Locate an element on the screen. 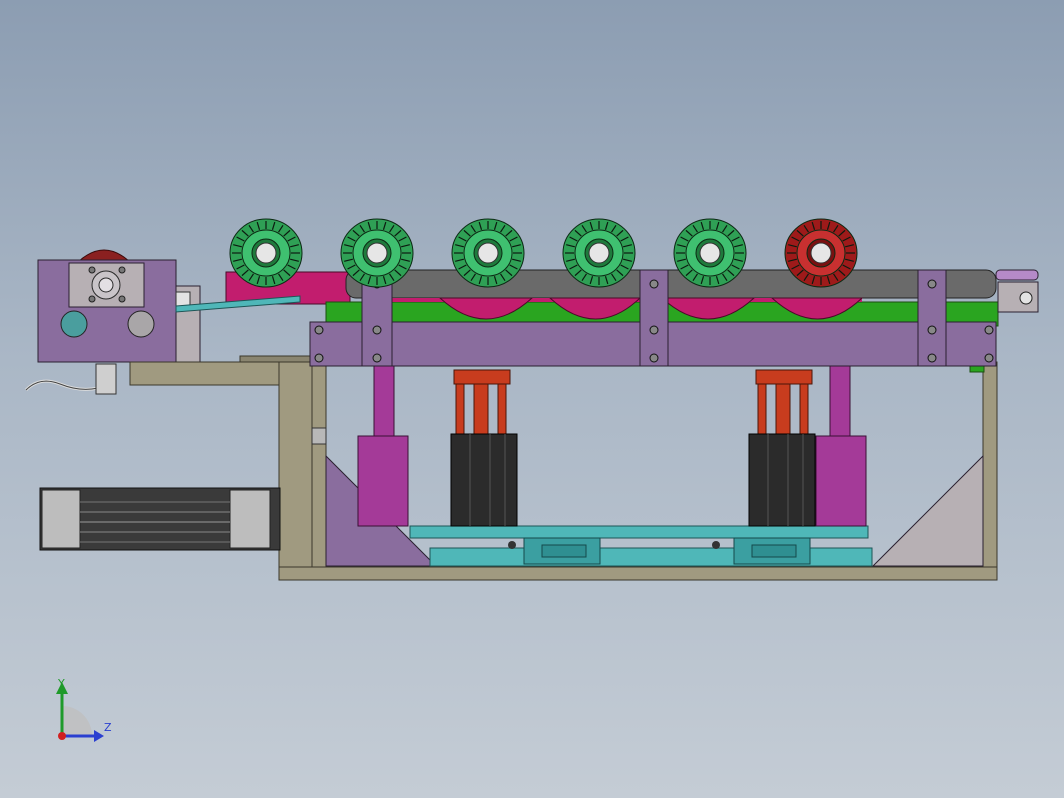 Image resolution: width=1064 pixels, height=798 pixels. servo-motor is located at coordinates (160, 519).